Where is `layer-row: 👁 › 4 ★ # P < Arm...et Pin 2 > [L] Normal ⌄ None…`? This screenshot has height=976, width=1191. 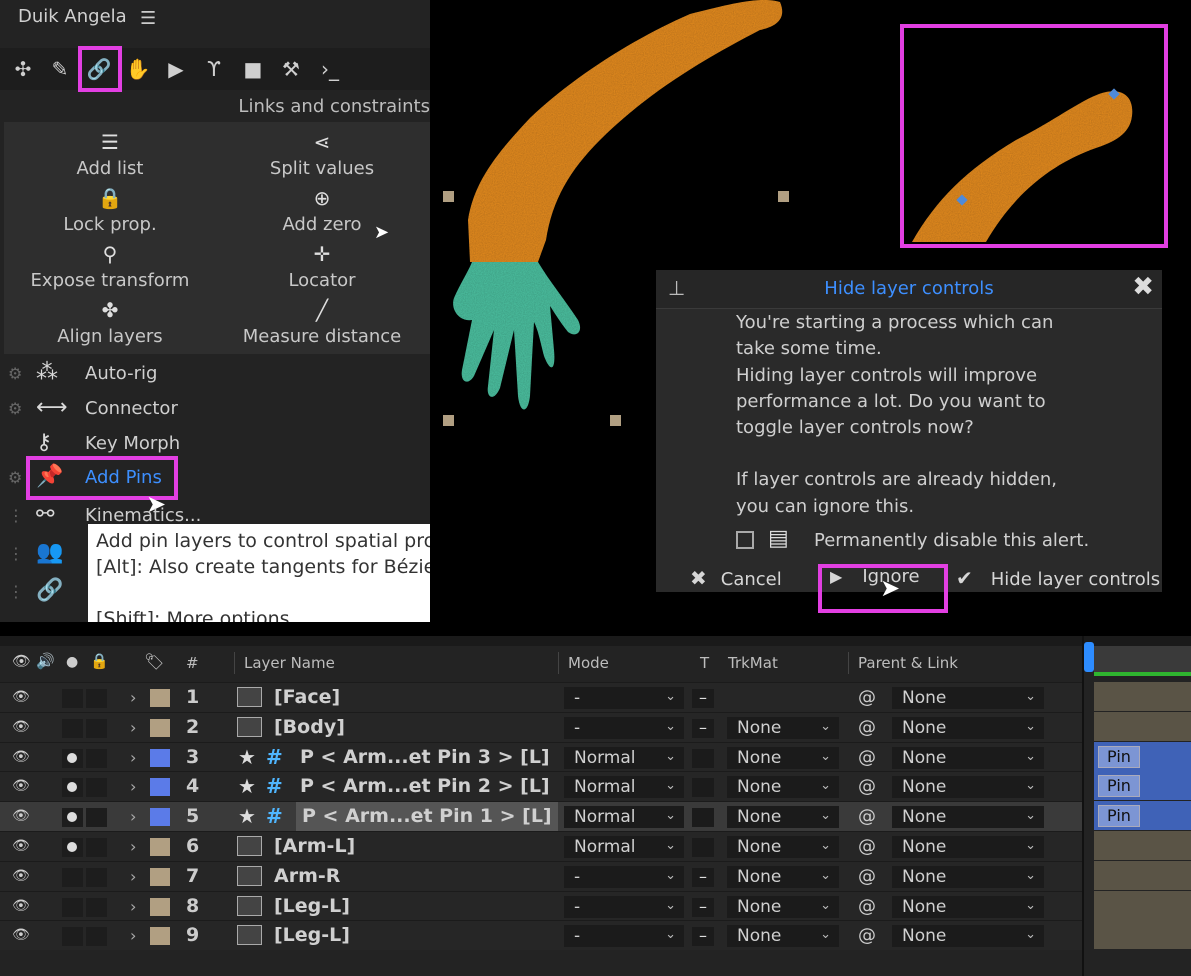
layer-row: 👁 › 4 ★ # P < Arm...et Pin 2 > [L] Normal ⌄ None… is located at coordinates (541, 786).